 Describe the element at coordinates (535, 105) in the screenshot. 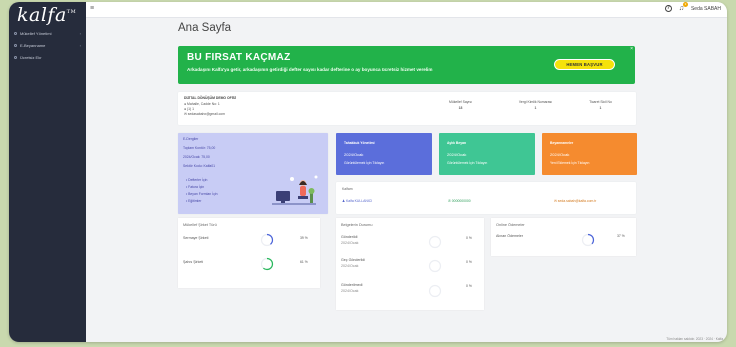

I see `office-tax-id: Vergi Kimlik Numarası 1` at that location.